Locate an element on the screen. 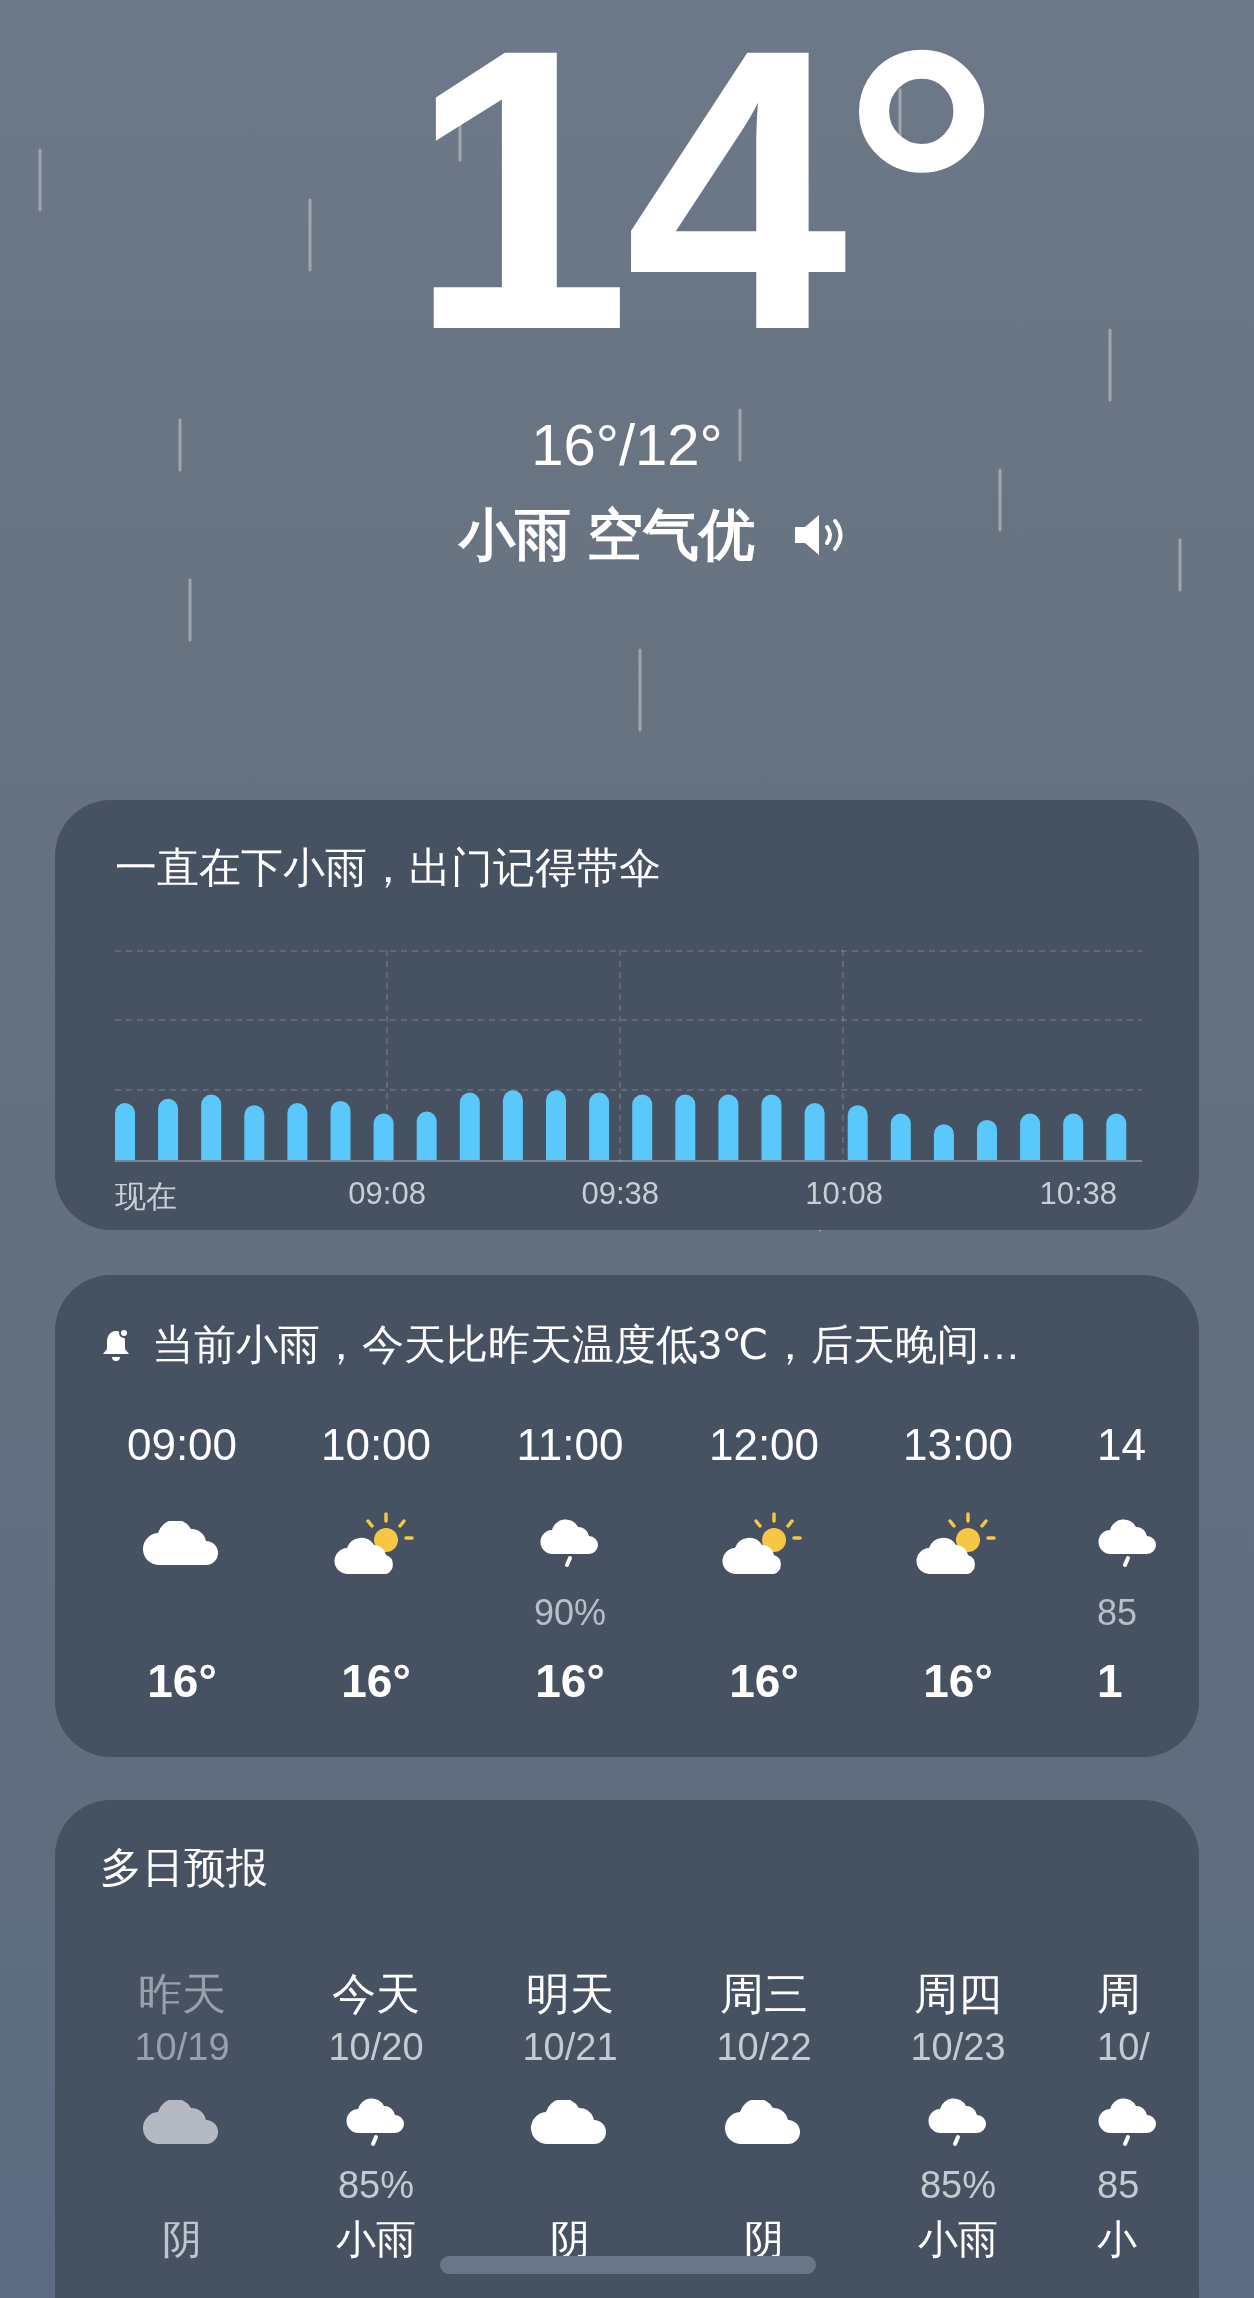  day-label: 明天 is located at coordinates (570, 1994).